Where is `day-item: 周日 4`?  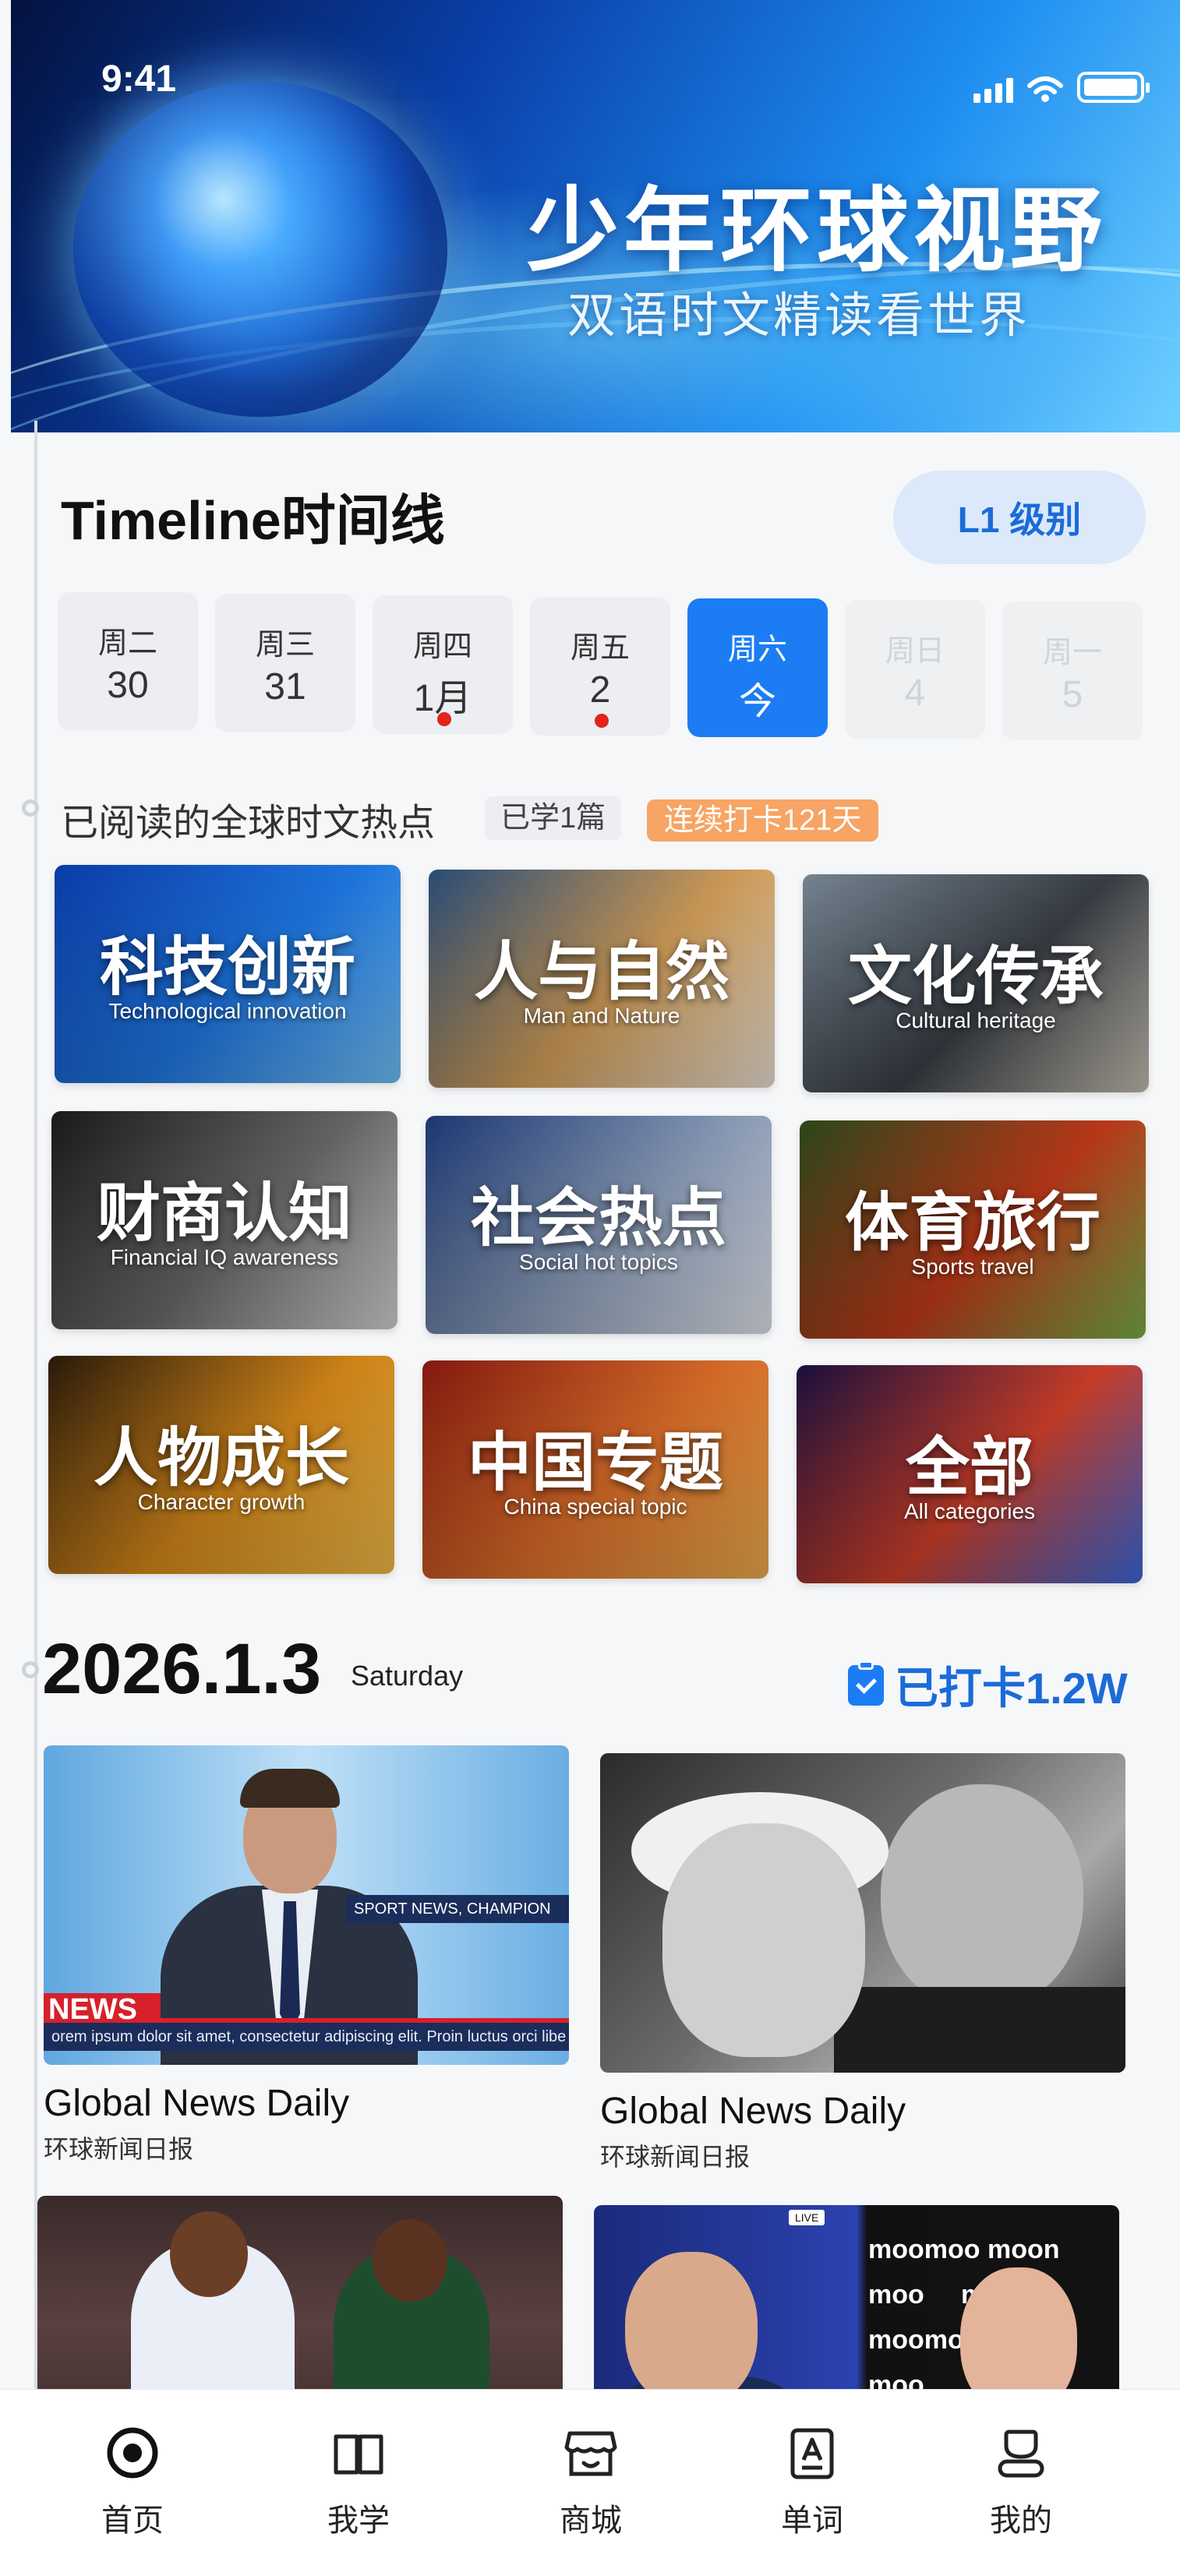 day-item: 周日 4 is located at coordinates (915, 669).